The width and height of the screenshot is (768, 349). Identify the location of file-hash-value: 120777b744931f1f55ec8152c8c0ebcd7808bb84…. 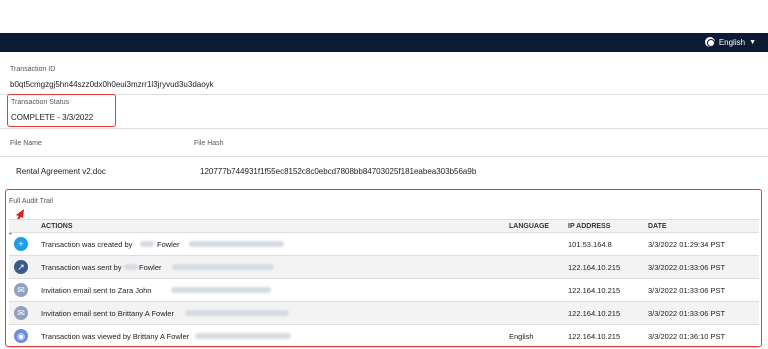
(338, 171).